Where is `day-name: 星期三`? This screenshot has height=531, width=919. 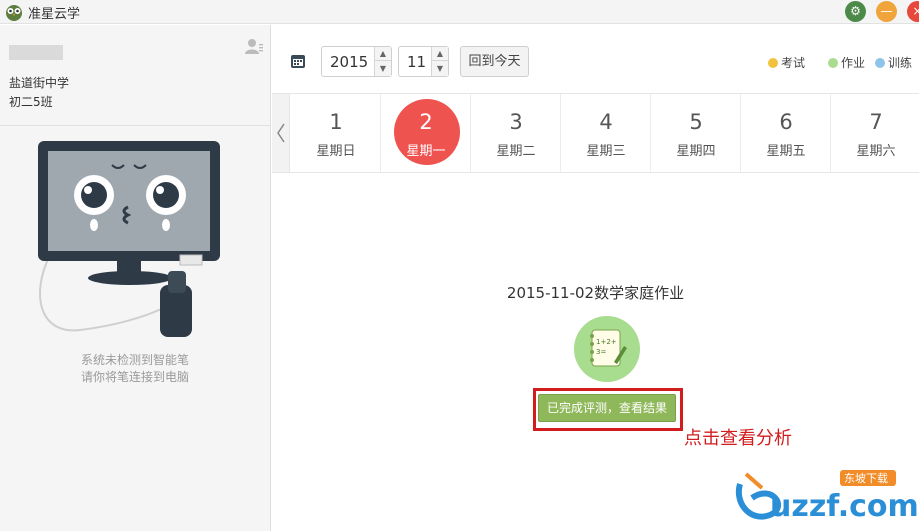
day-name: 星期三 is located at coordinates (606, 151).